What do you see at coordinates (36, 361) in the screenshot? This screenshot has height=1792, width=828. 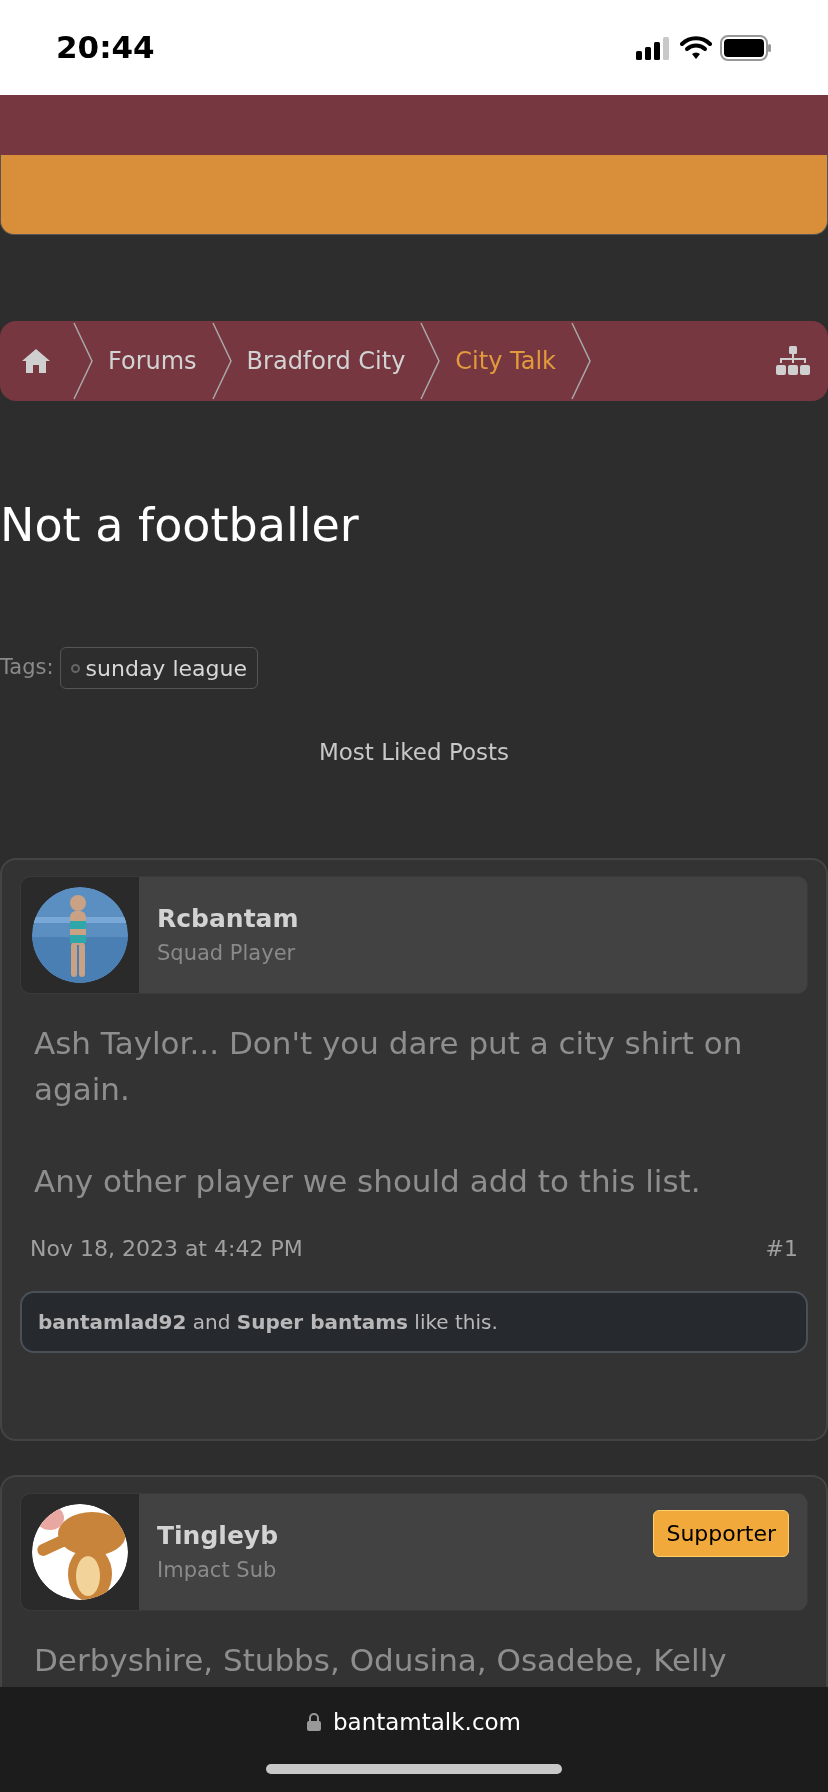 I see `home-icon` at bounding box center [36, 361].